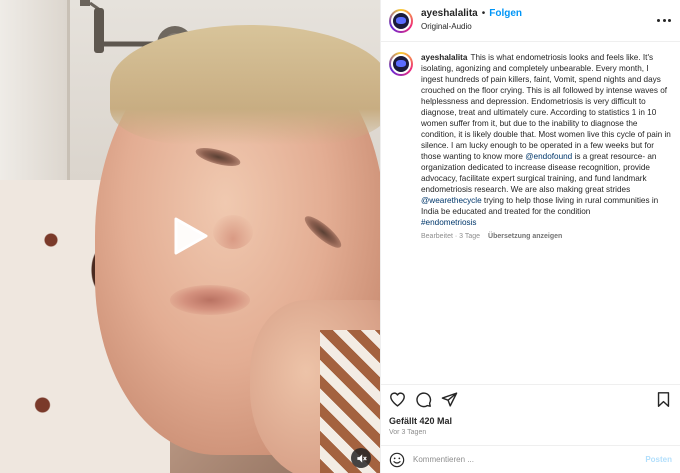 The height and width of the screenshot is (473, 680). Describe the element at coordinates (525, 236) in the screenshot. I see `translate-button: Übersetzung anzeigen` at that location.